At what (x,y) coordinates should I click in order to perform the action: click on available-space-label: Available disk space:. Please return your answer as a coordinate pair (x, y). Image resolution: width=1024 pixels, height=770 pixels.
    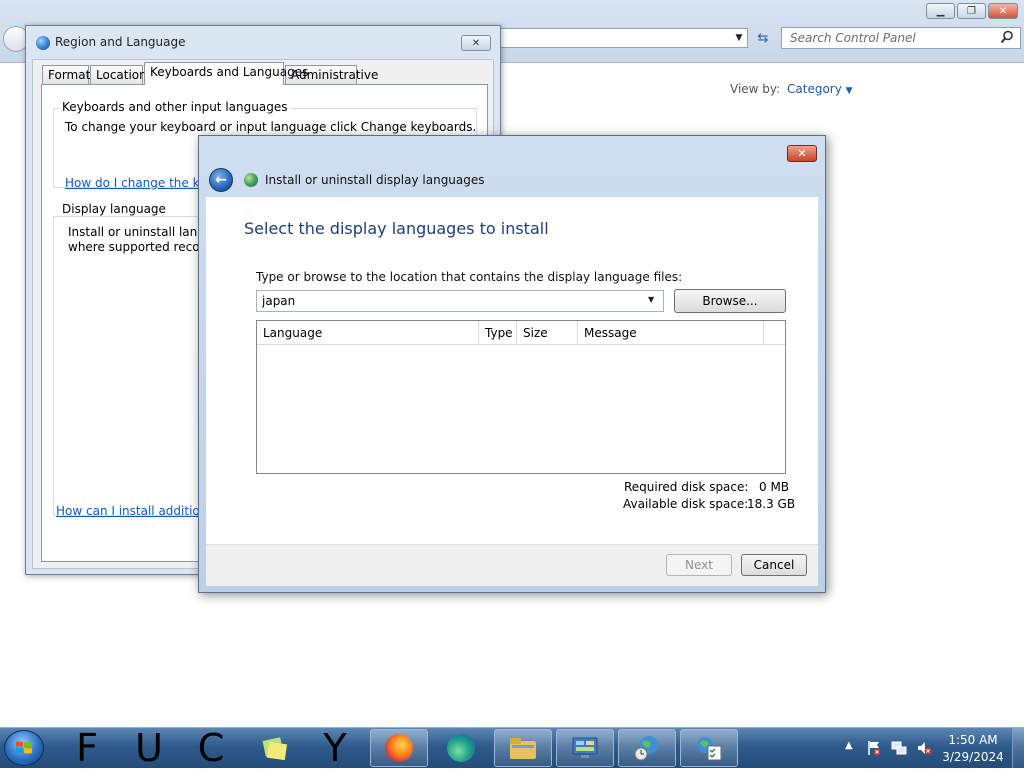
    Looking at the image, I should click on (686, 504).